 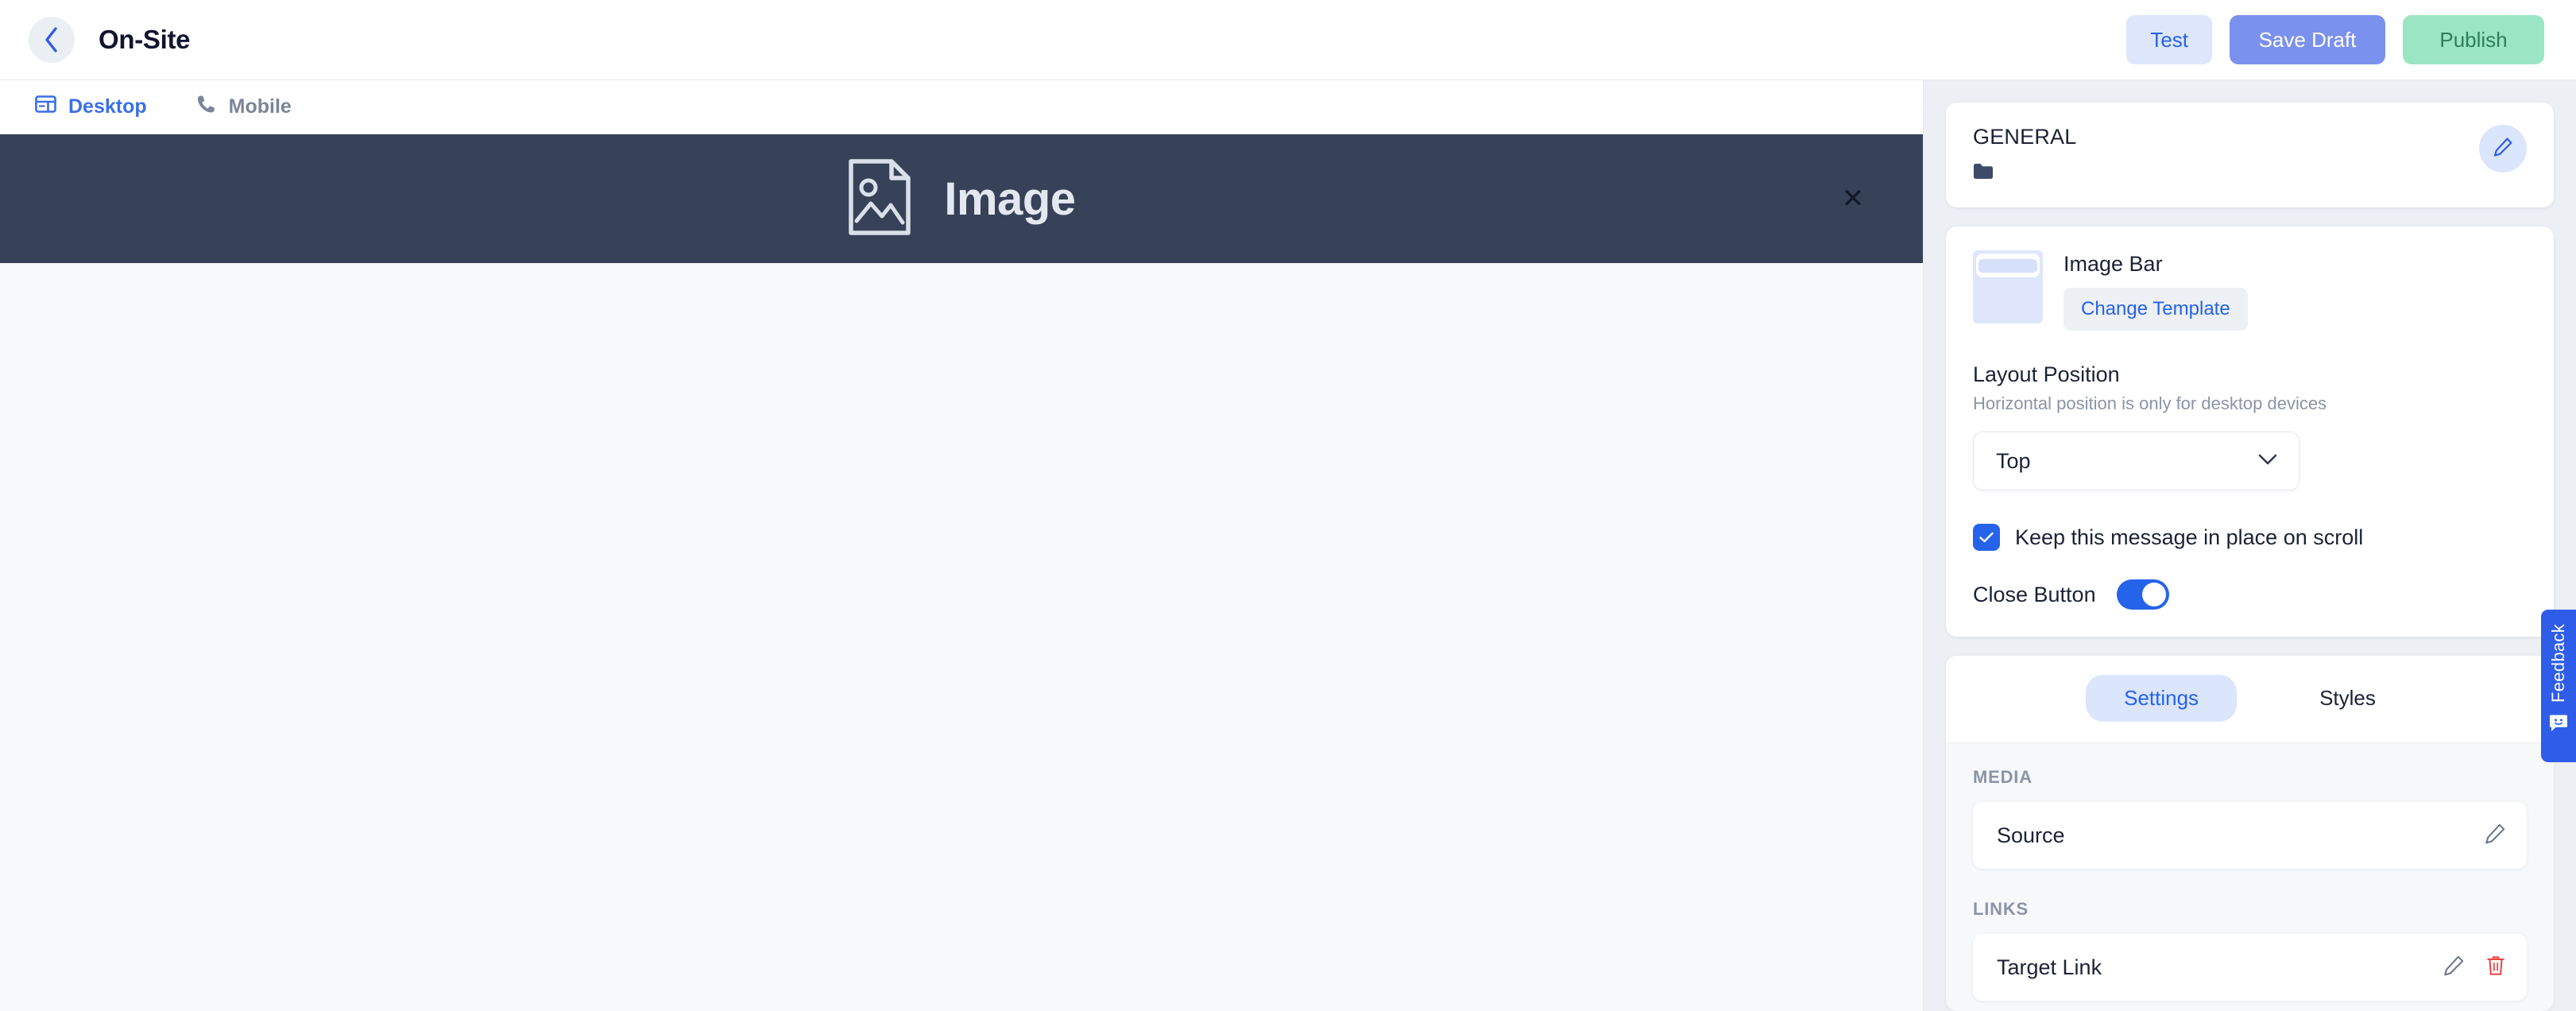 I want to click on publish-button: Publish, so click(x=2473, y=39).